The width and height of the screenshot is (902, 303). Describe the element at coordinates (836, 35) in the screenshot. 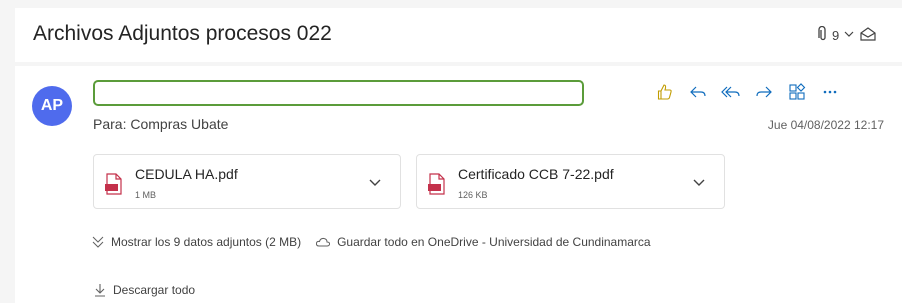

I see `attachment-count: 9` at that location.